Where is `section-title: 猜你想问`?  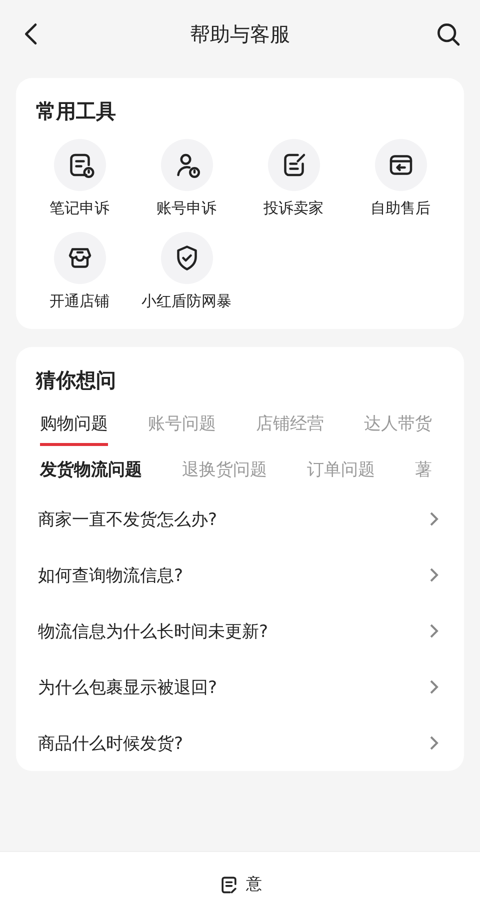
section-title: 猜你想问 is located at coordinates (75, 380).